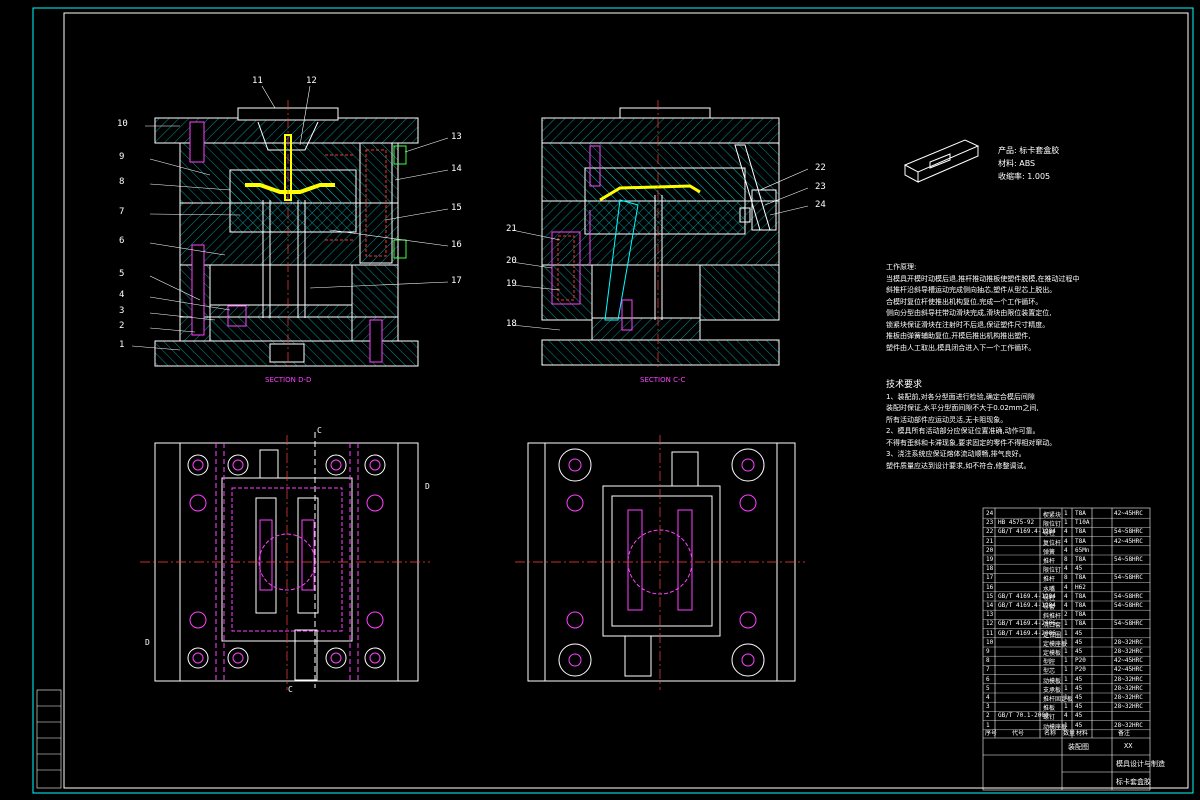 This screenshot has width=1200, height=800. I want to click on work-process-line: 斜推杆沿斜导槽运动完成侧向抽芯,塑件从型芯上脱出。, so click(971, 290).